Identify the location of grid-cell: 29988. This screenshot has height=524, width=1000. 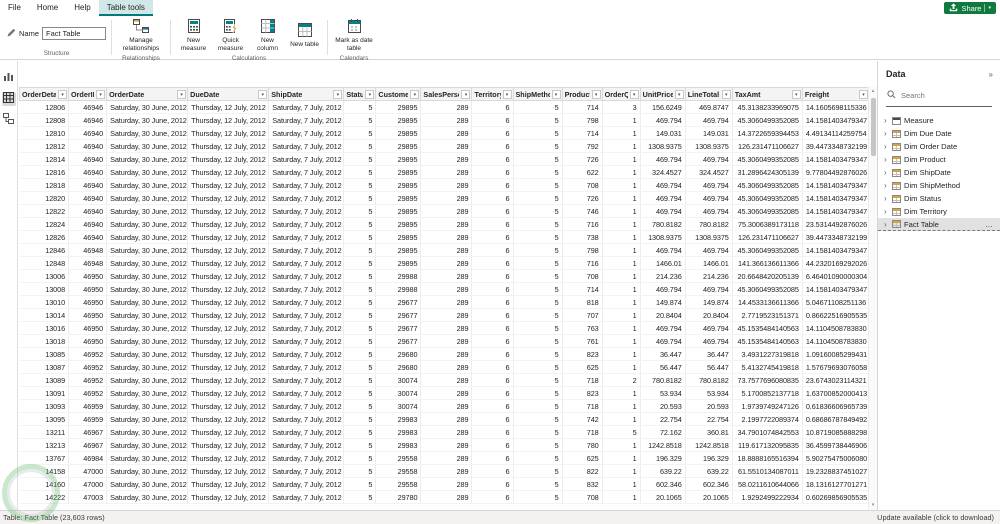
(398, 276).